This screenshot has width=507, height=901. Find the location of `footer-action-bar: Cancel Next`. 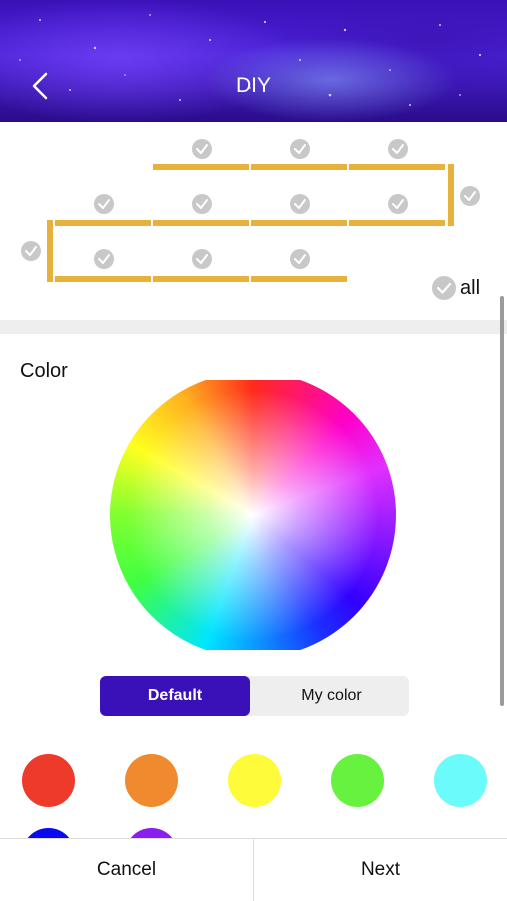

footer-action-bar: Cancel Next is located at coordinates (253, 869).